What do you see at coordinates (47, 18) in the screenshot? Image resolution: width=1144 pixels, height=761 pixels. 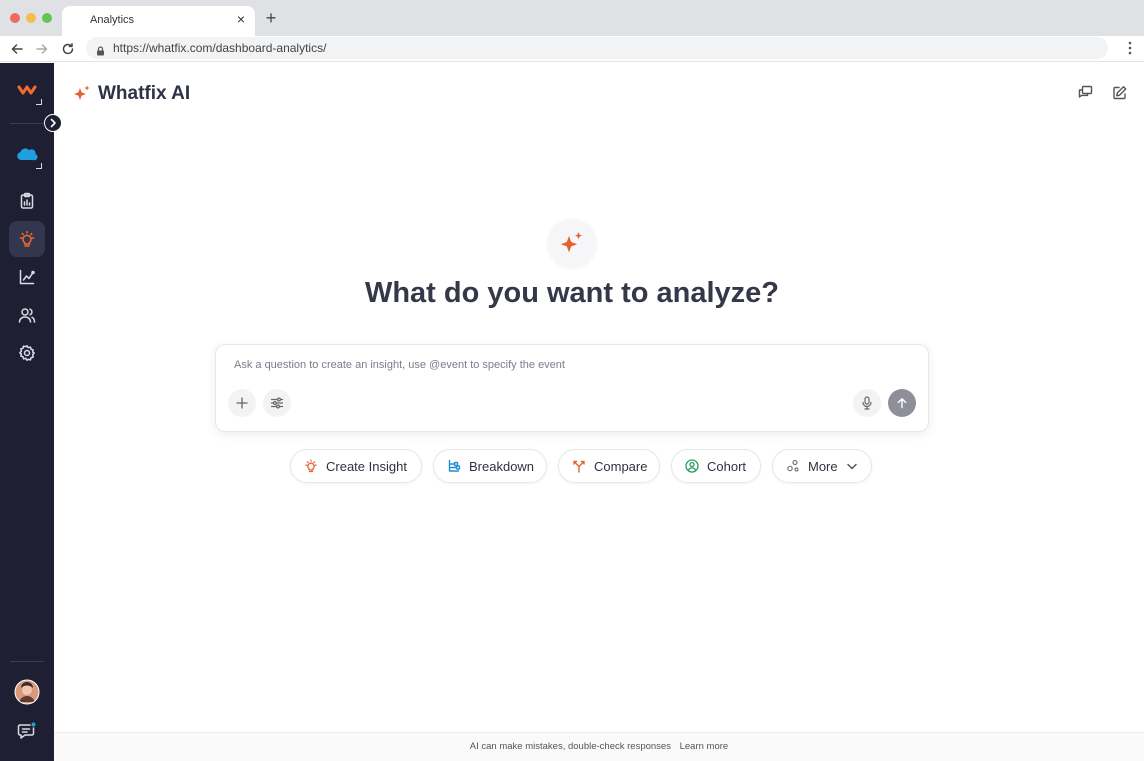 I see `window-zoom-dot` at bounding box center [47, 18].